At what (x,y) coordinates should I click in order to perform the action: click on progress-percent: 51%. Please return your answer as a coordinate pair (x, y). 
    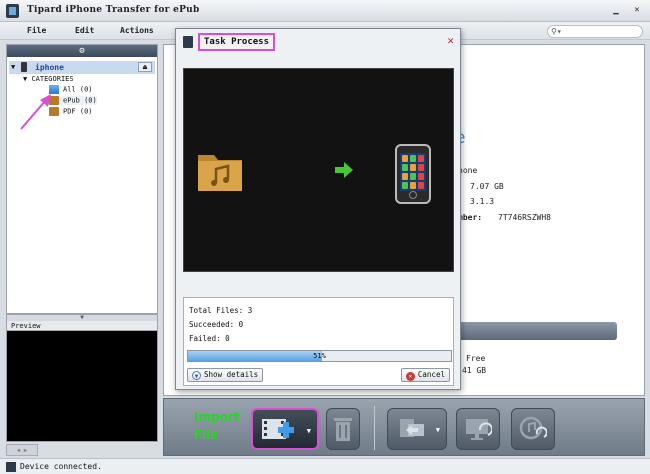
    Looking at the image, I should click on (319, 356).